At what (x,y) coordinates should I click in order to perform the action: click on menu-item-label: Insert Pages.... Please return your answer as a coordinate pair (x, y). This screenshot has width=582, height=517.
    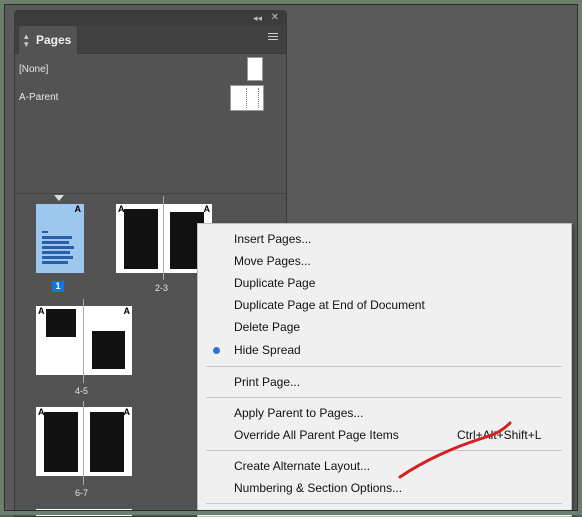
    Looking at the image, I should click on (273, 239).